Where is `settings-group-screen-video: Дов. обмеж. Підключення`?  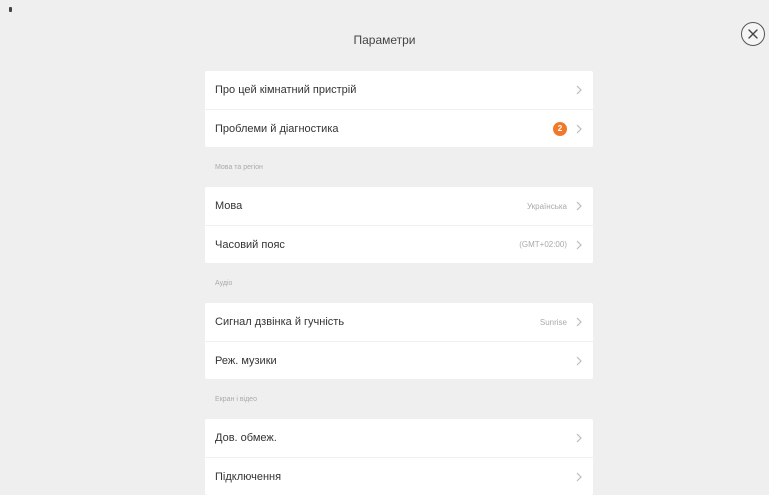 settings-group-screen-video: Дов. обмеж. Підключення is located at coordinates (399, 457).